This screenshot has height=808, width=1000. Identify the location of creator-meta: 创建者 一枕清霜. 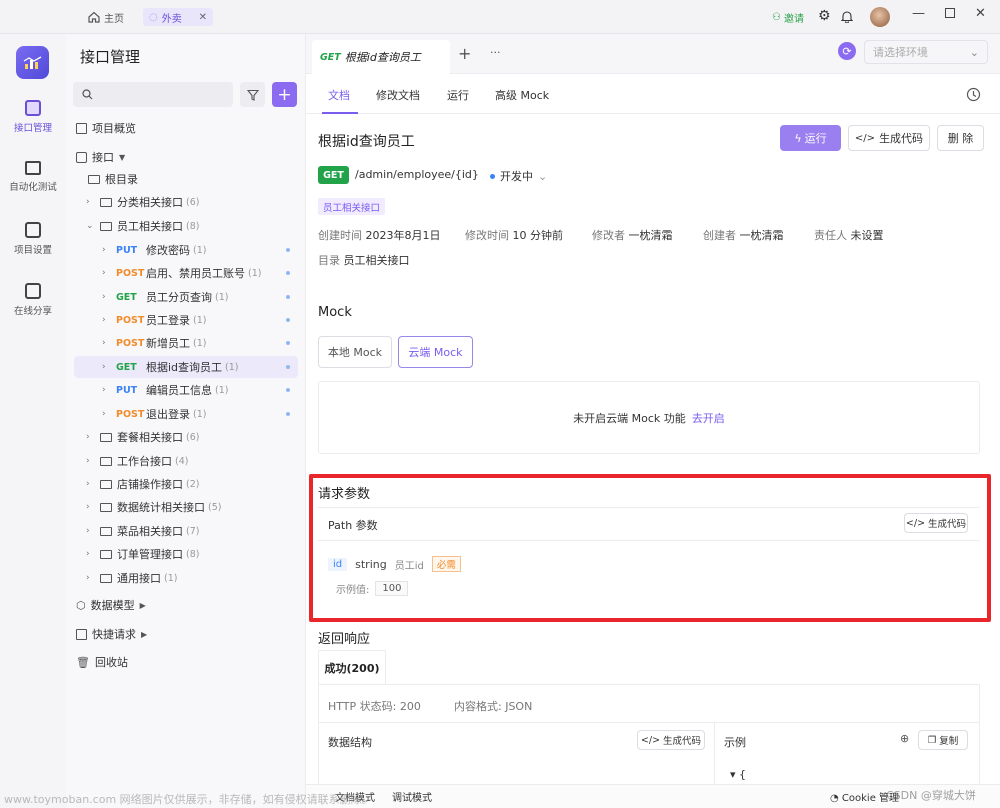
(743, 235).